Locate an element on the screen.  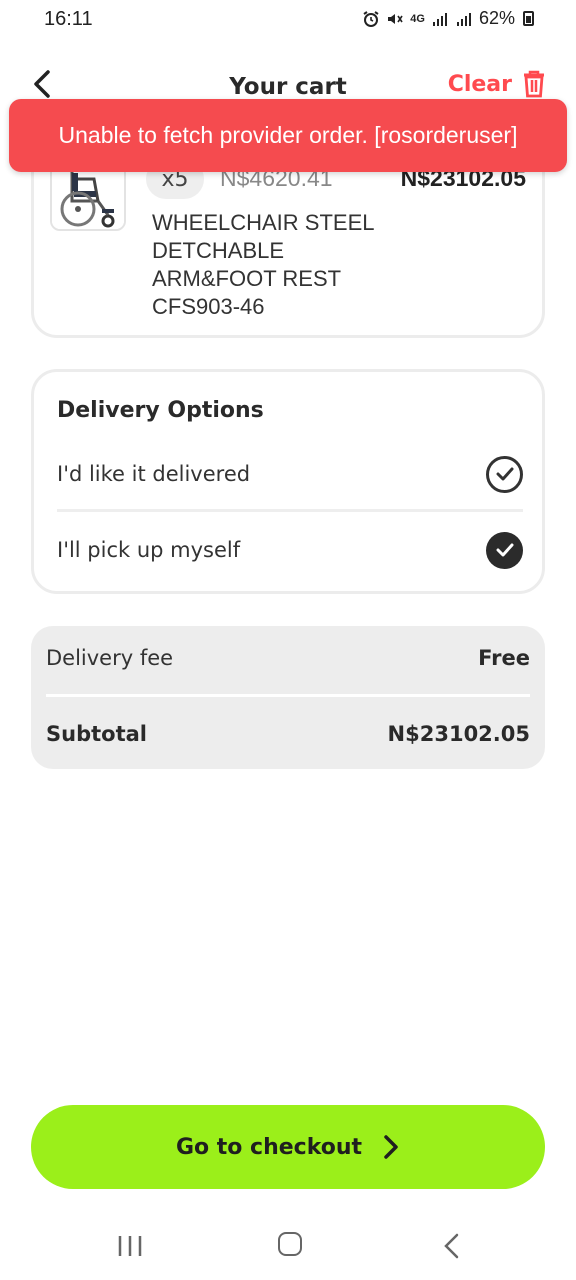
option-divider is located at coordinates (290, 510).